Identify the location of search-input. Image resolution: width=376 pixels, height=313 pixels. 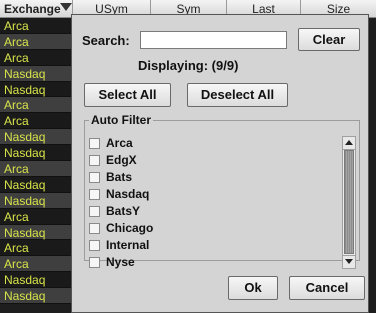
(213, 40).